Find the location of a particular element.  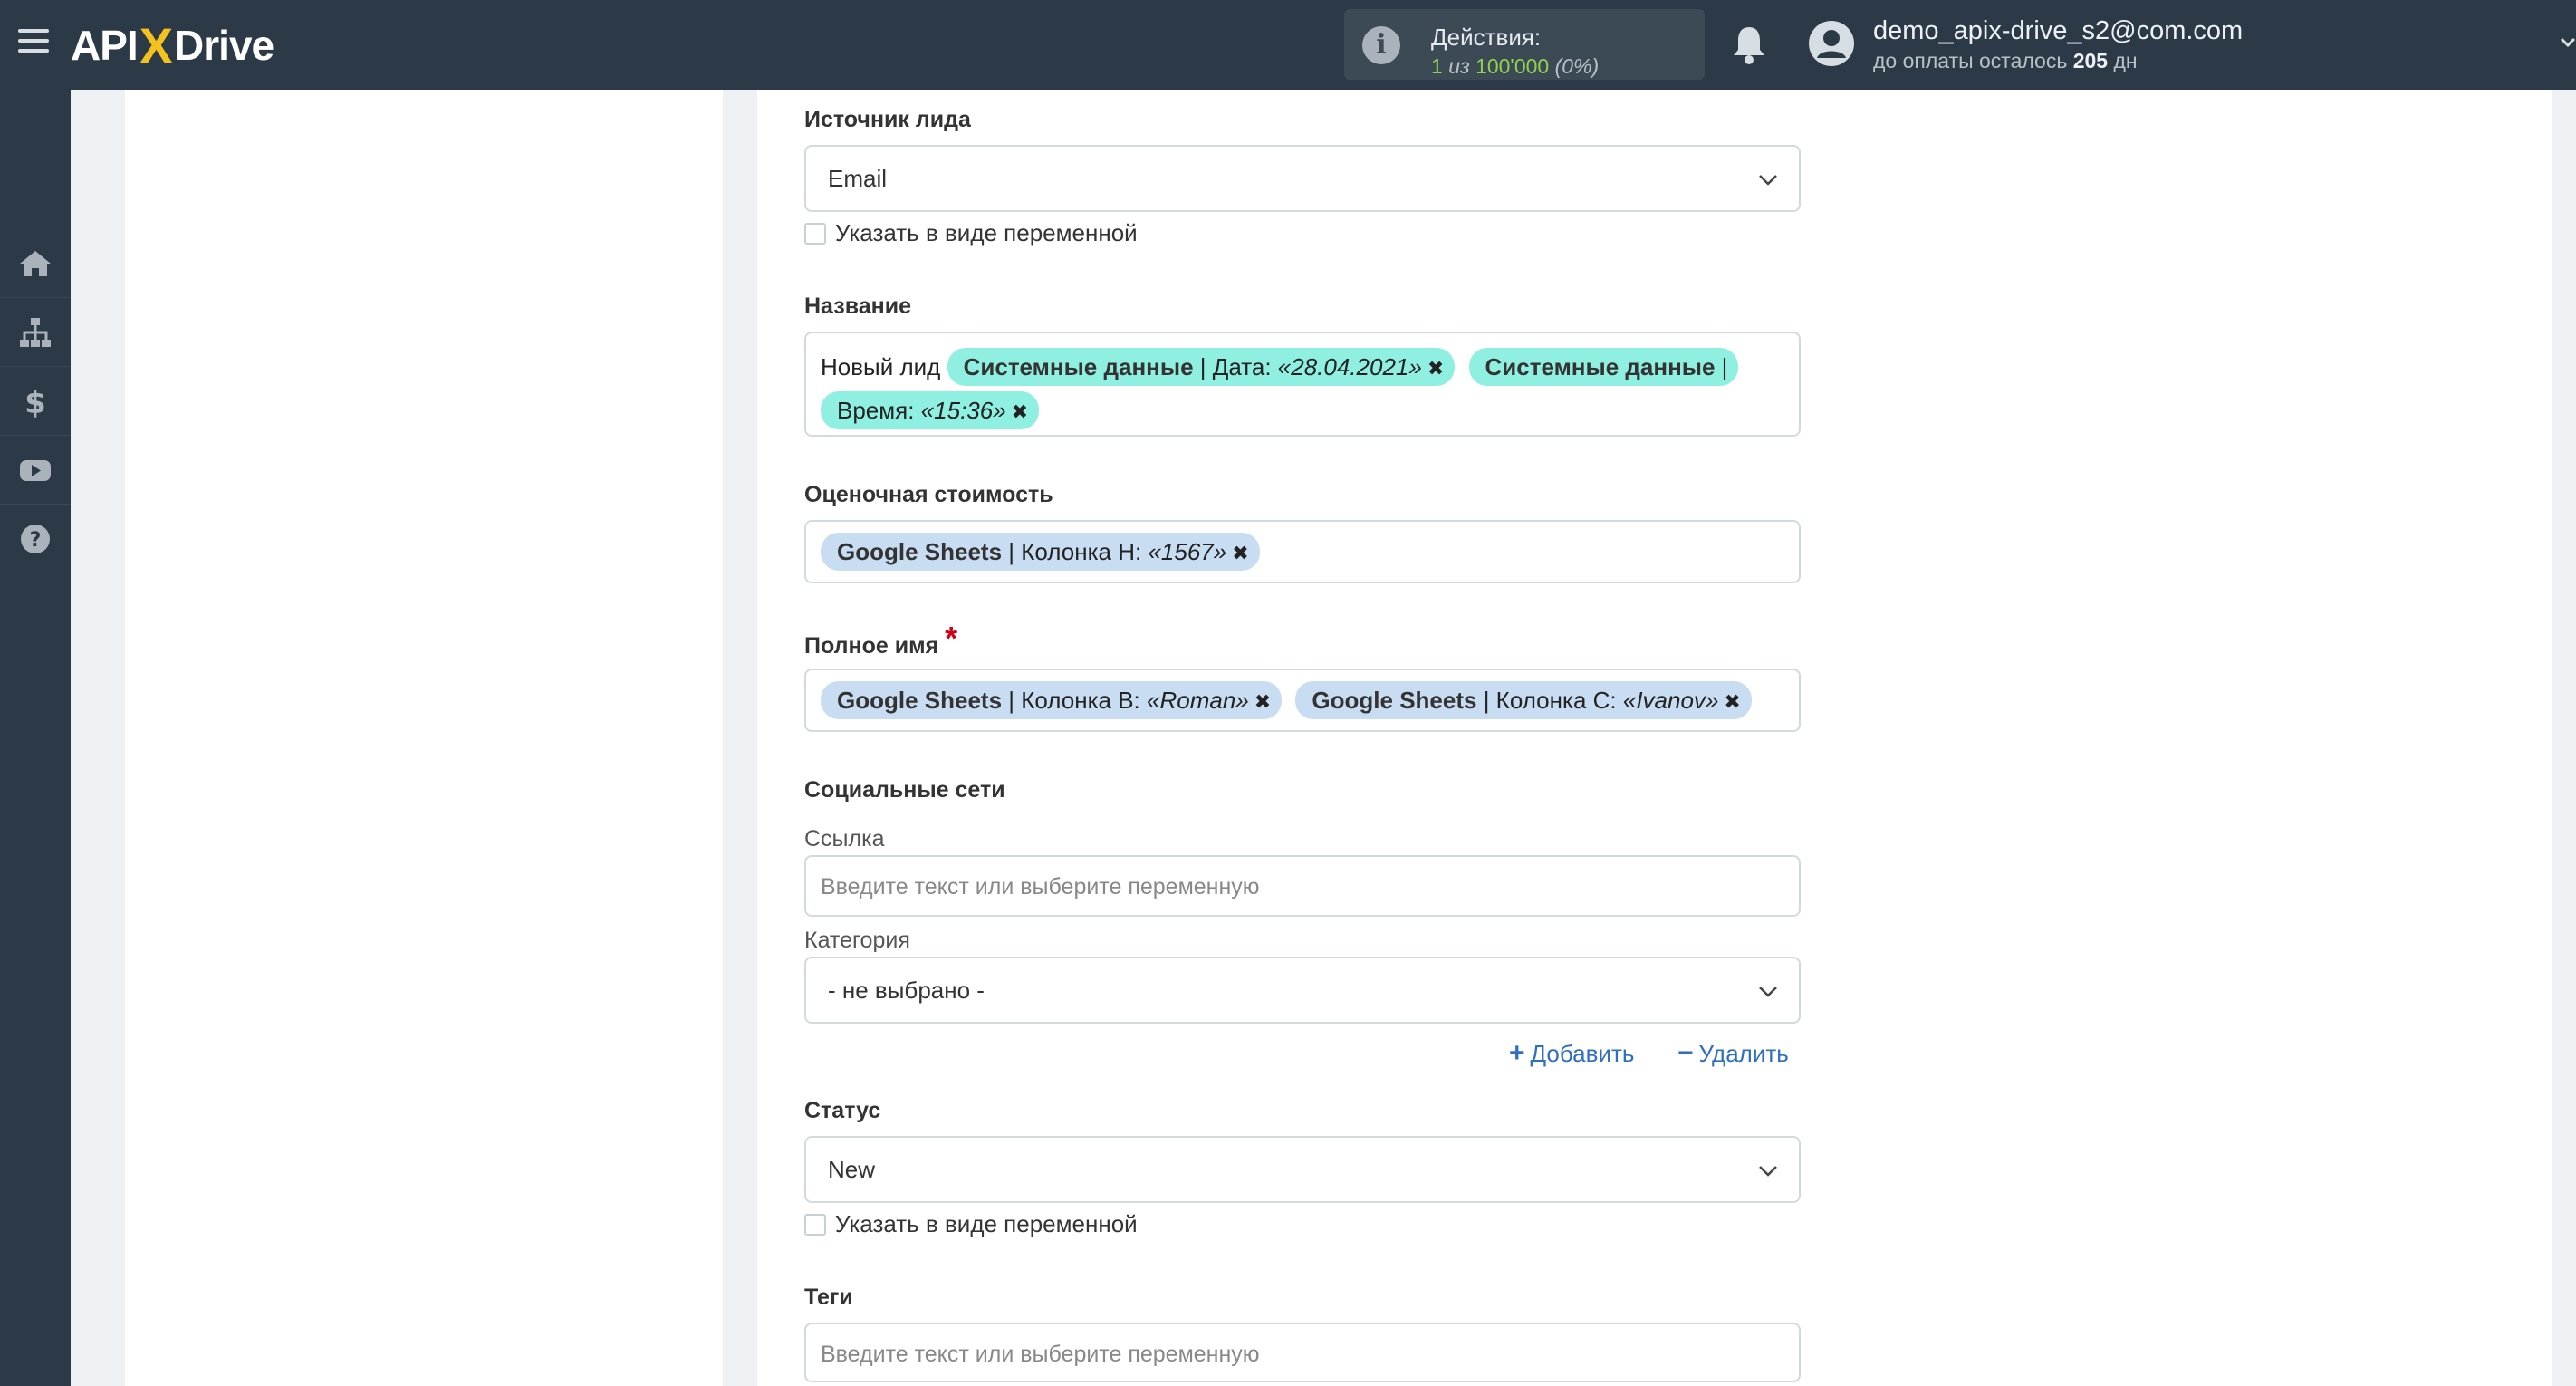

category-select: - не выбрано - is located at coordinates (1302, 991).